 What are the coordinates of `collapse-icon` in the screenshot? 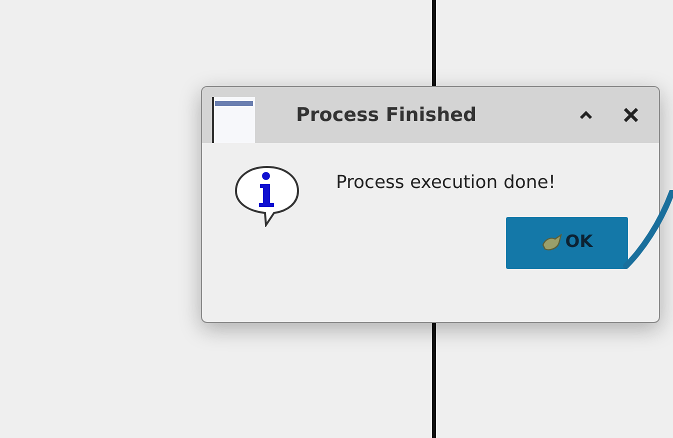 It's located at (586, 115).